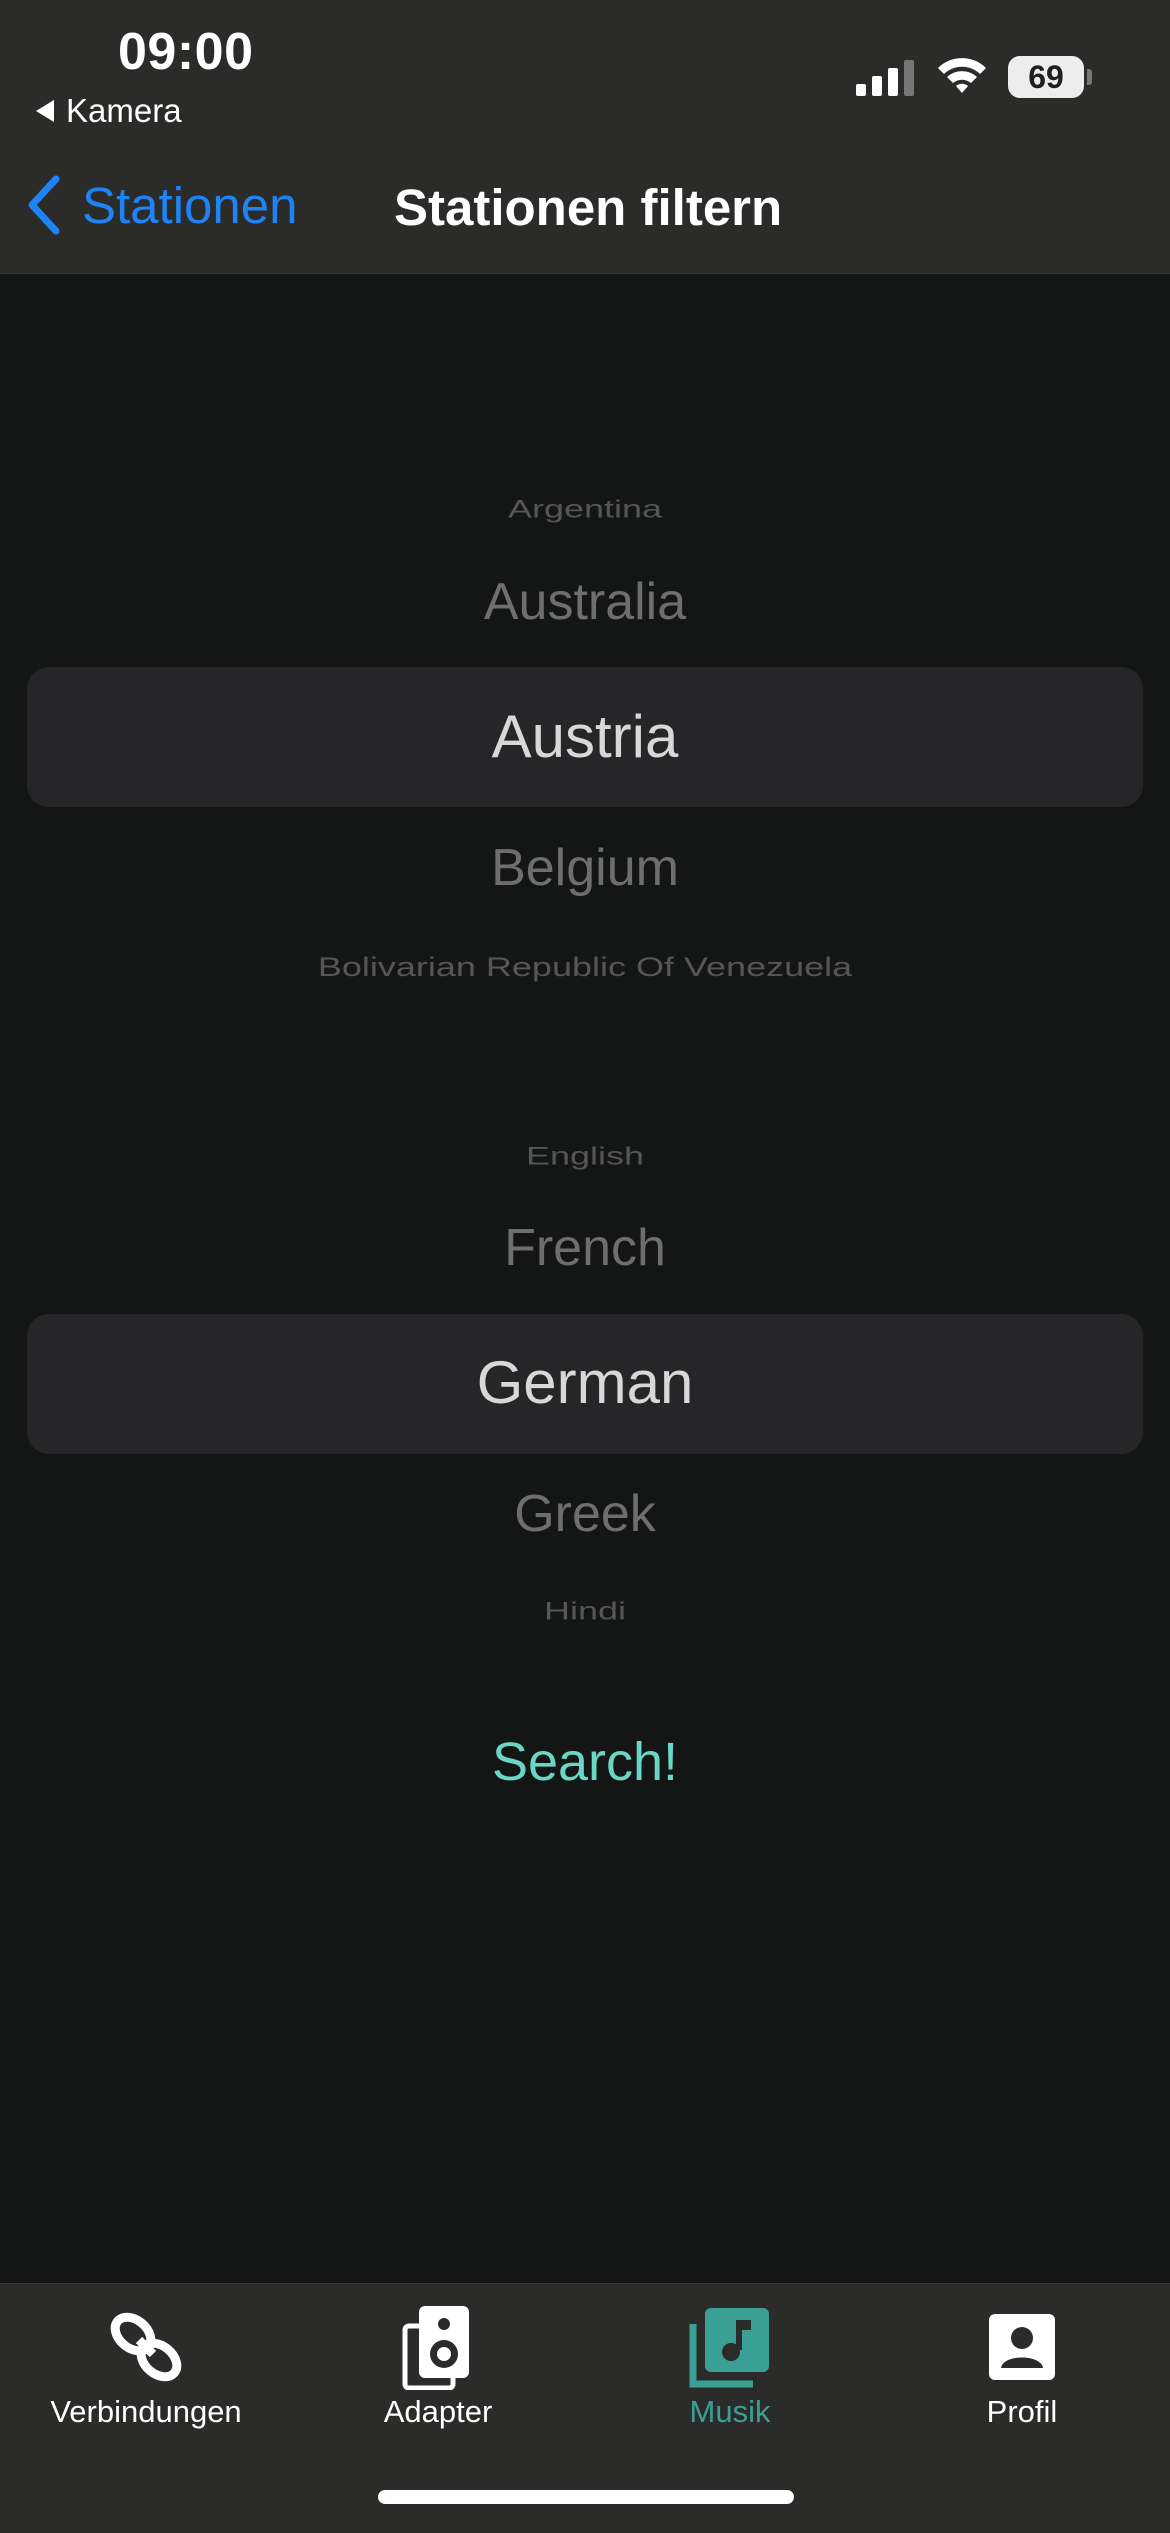  I want to click on speaker-icon, so click(435, 2348).